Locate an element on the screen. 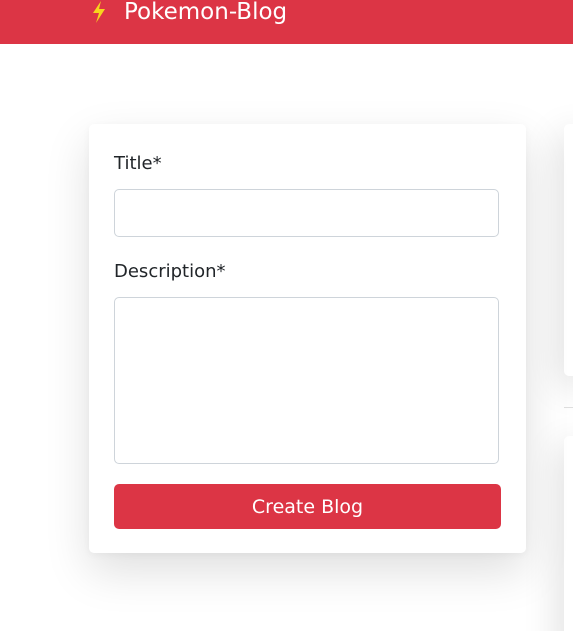  create-blog-button: Create Blog is located at coordinates (307, 506).